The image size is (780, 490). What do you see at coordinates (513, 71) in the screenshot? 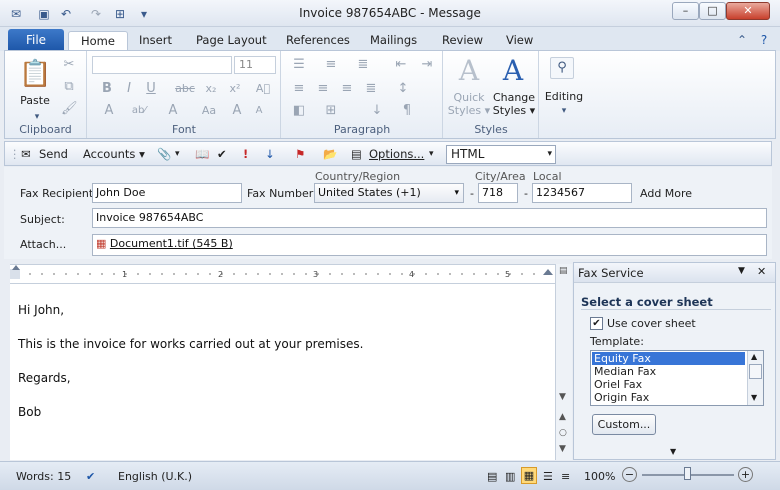
I see `change-styles-icon: A` at bounding box center [513, 71].